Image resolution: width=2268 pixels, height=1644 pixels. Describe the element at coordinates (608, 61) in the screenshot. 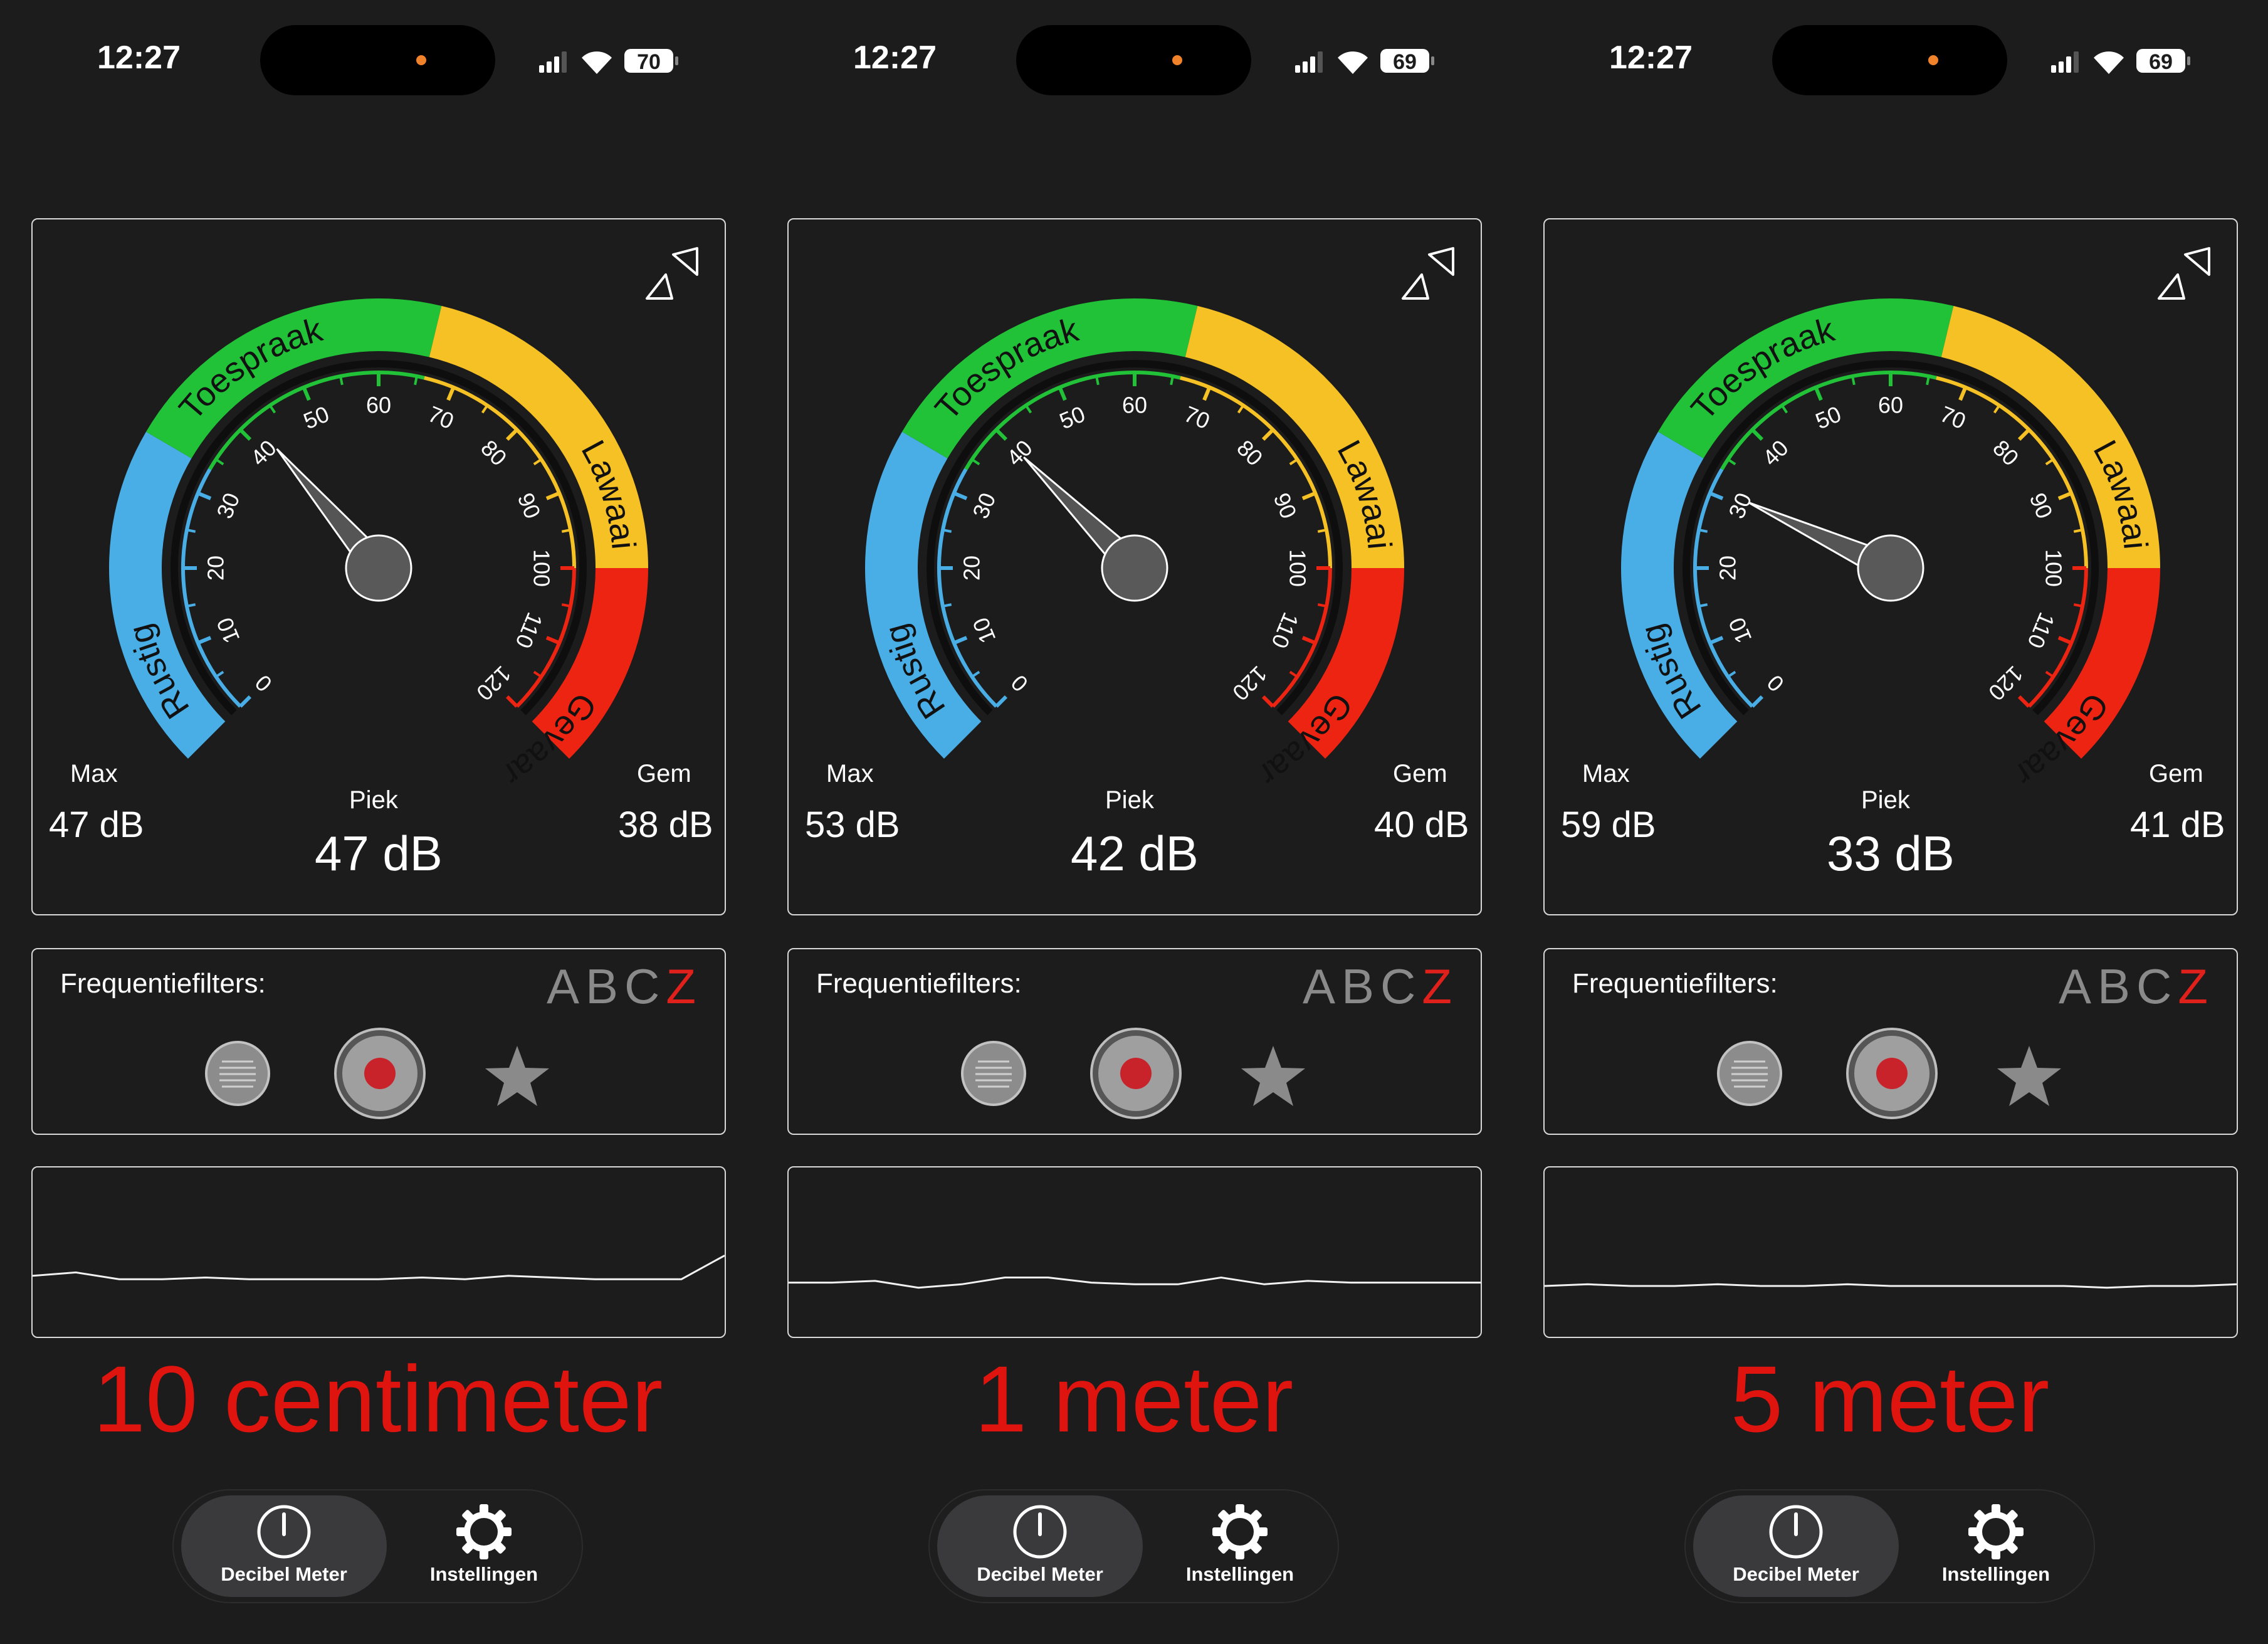

I see `status-icons: 70` at that location.